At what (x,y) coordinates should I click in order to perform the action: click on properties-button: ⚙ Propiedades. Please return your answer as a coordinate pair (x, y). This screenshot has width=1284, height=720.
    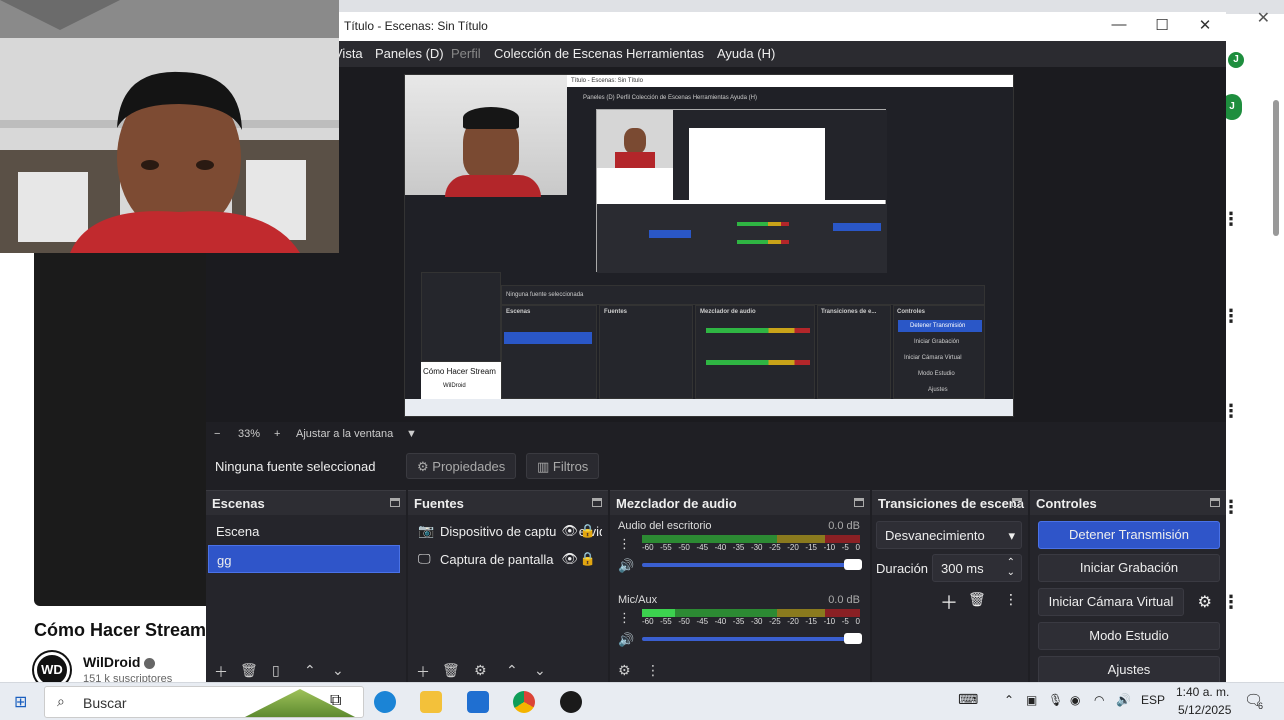
    Looking at the image, I should click on (461, 466).